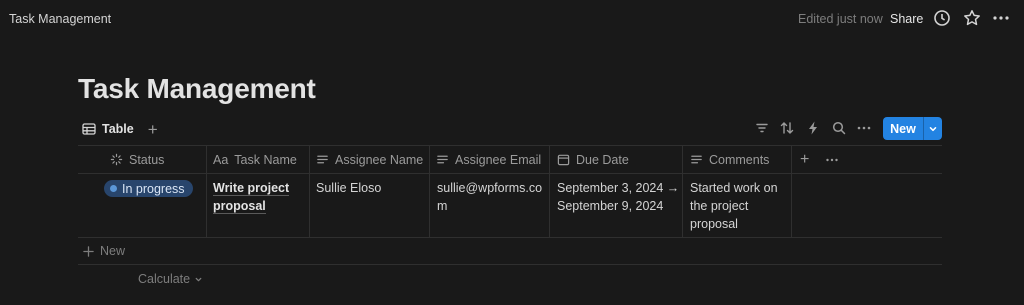 Image resolution: width=1024 pixels, height=305 pixels. I want to click on clock-icon, so click(942, 18).